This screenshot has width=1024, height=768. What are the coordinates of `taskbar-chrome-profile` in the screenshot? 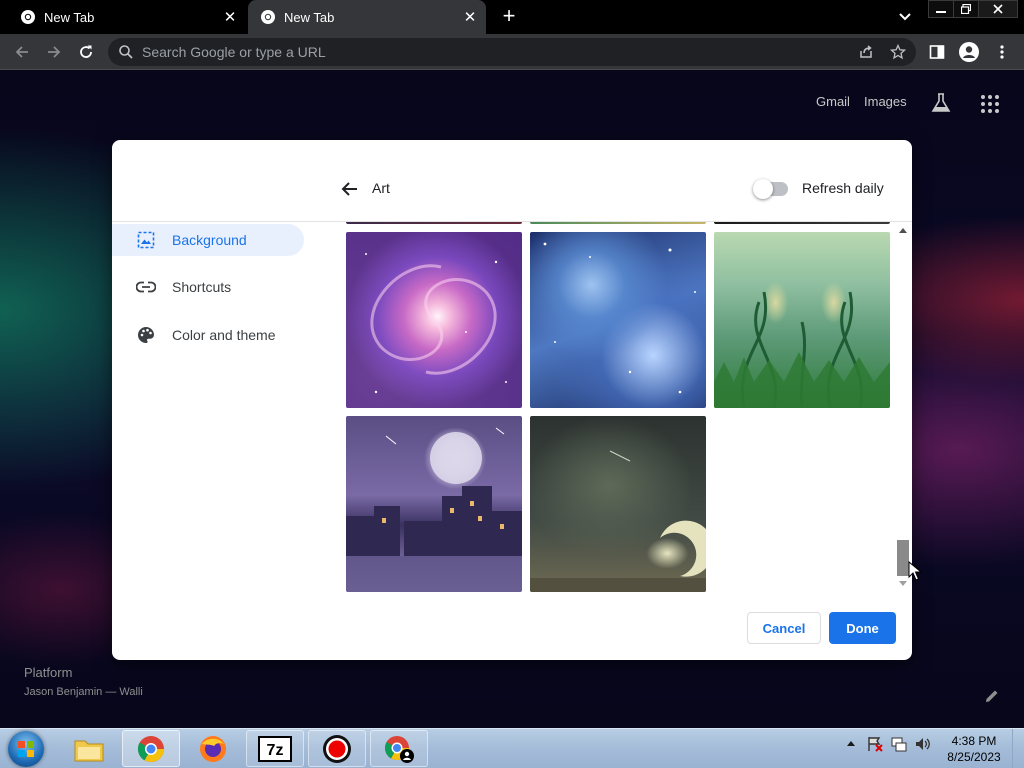 It's located at (399, 748).